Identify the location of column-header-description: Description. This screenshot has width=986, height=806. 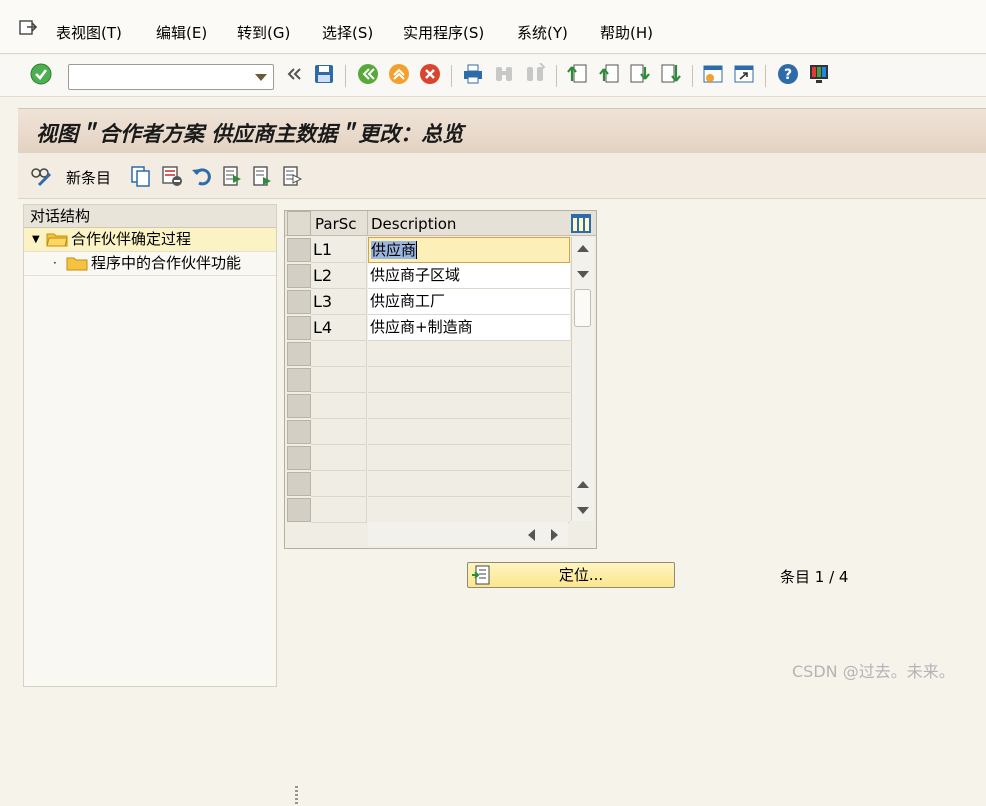
(413, 224).